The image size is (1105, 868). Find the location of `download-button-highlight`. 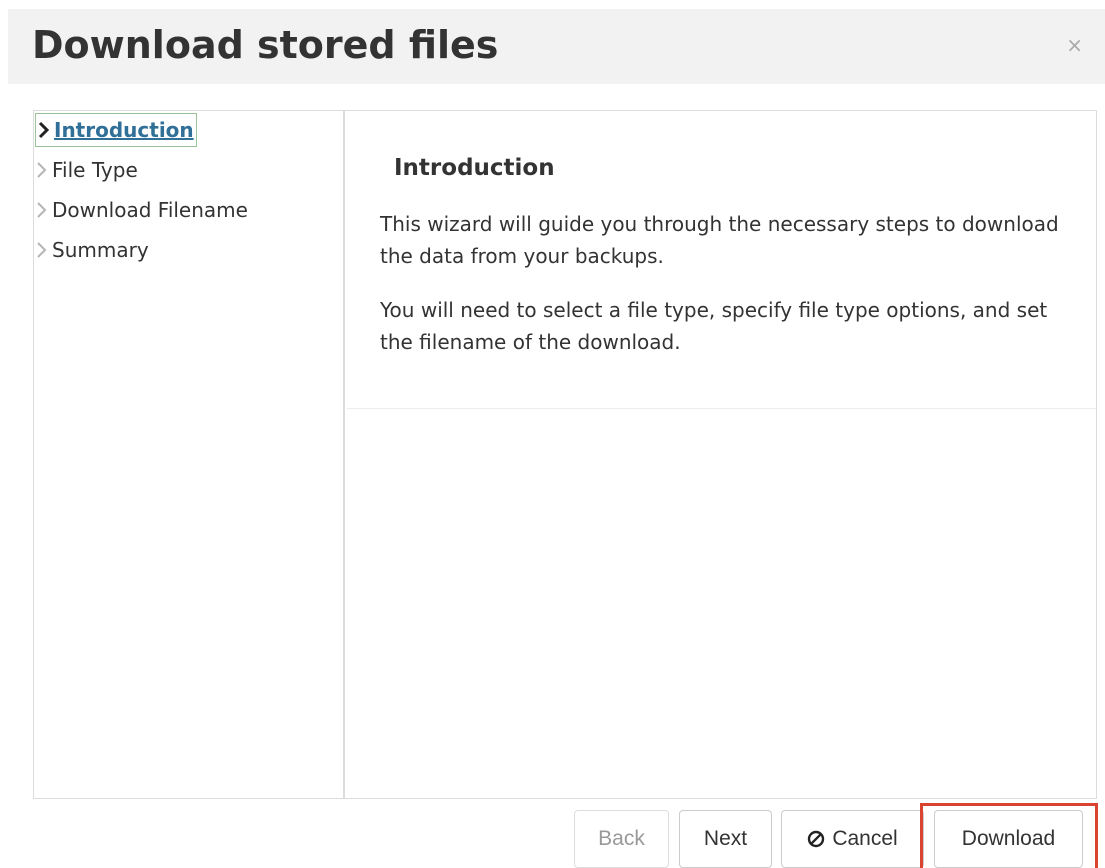

download-button-highlight is located at coordinates (1009, 835).